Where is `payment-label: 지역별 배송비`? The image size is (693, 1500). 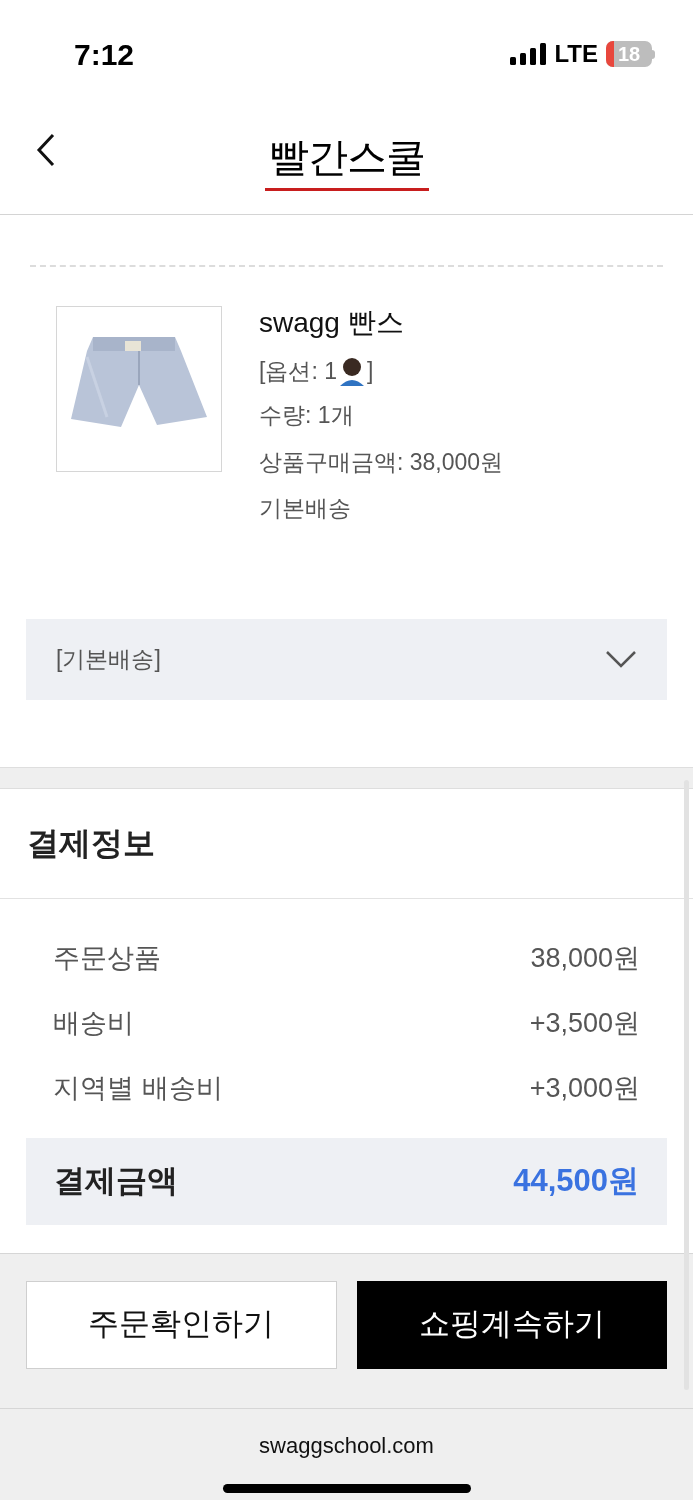 payment-label: 지역별 배송비 is located at coordinates (138, 1088).